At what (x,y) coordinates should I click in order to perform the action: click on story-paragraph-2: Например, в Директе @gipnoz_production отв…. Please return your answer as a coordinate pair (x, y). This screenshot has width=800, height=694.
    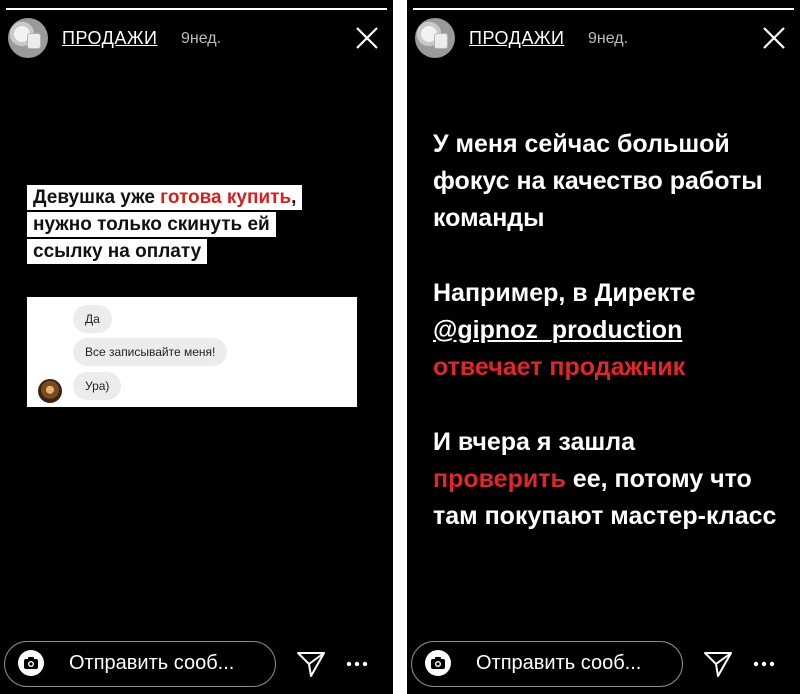
    Looking at the image, I should click on (613, 330).